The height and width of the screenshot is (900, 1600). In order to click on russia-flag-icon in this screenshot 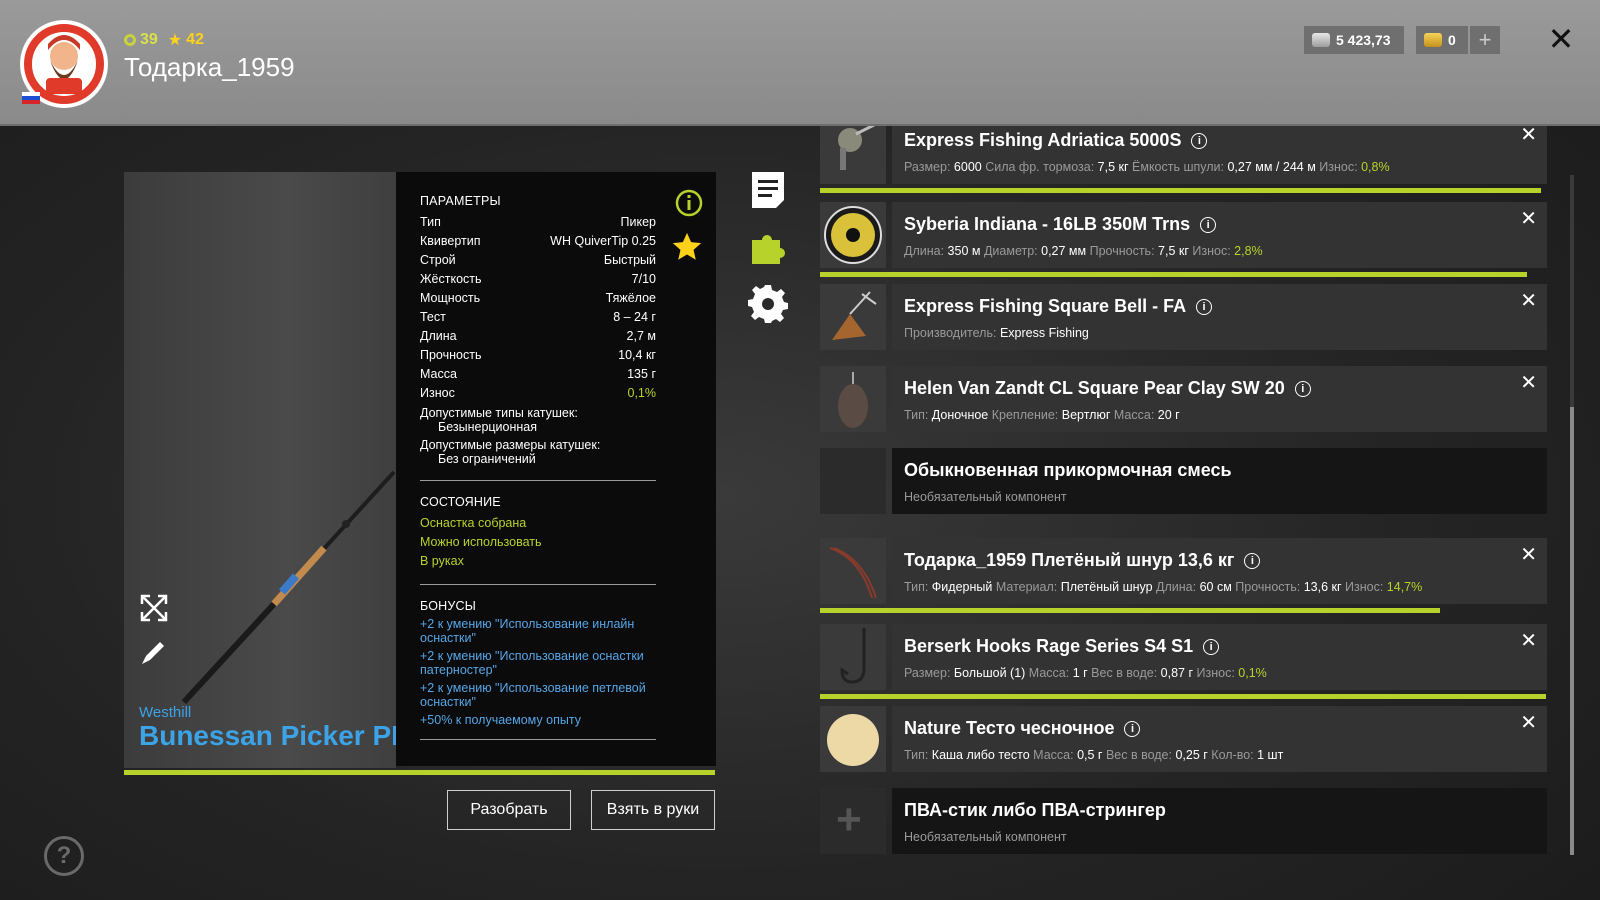, I will do `click(31, 98)`.